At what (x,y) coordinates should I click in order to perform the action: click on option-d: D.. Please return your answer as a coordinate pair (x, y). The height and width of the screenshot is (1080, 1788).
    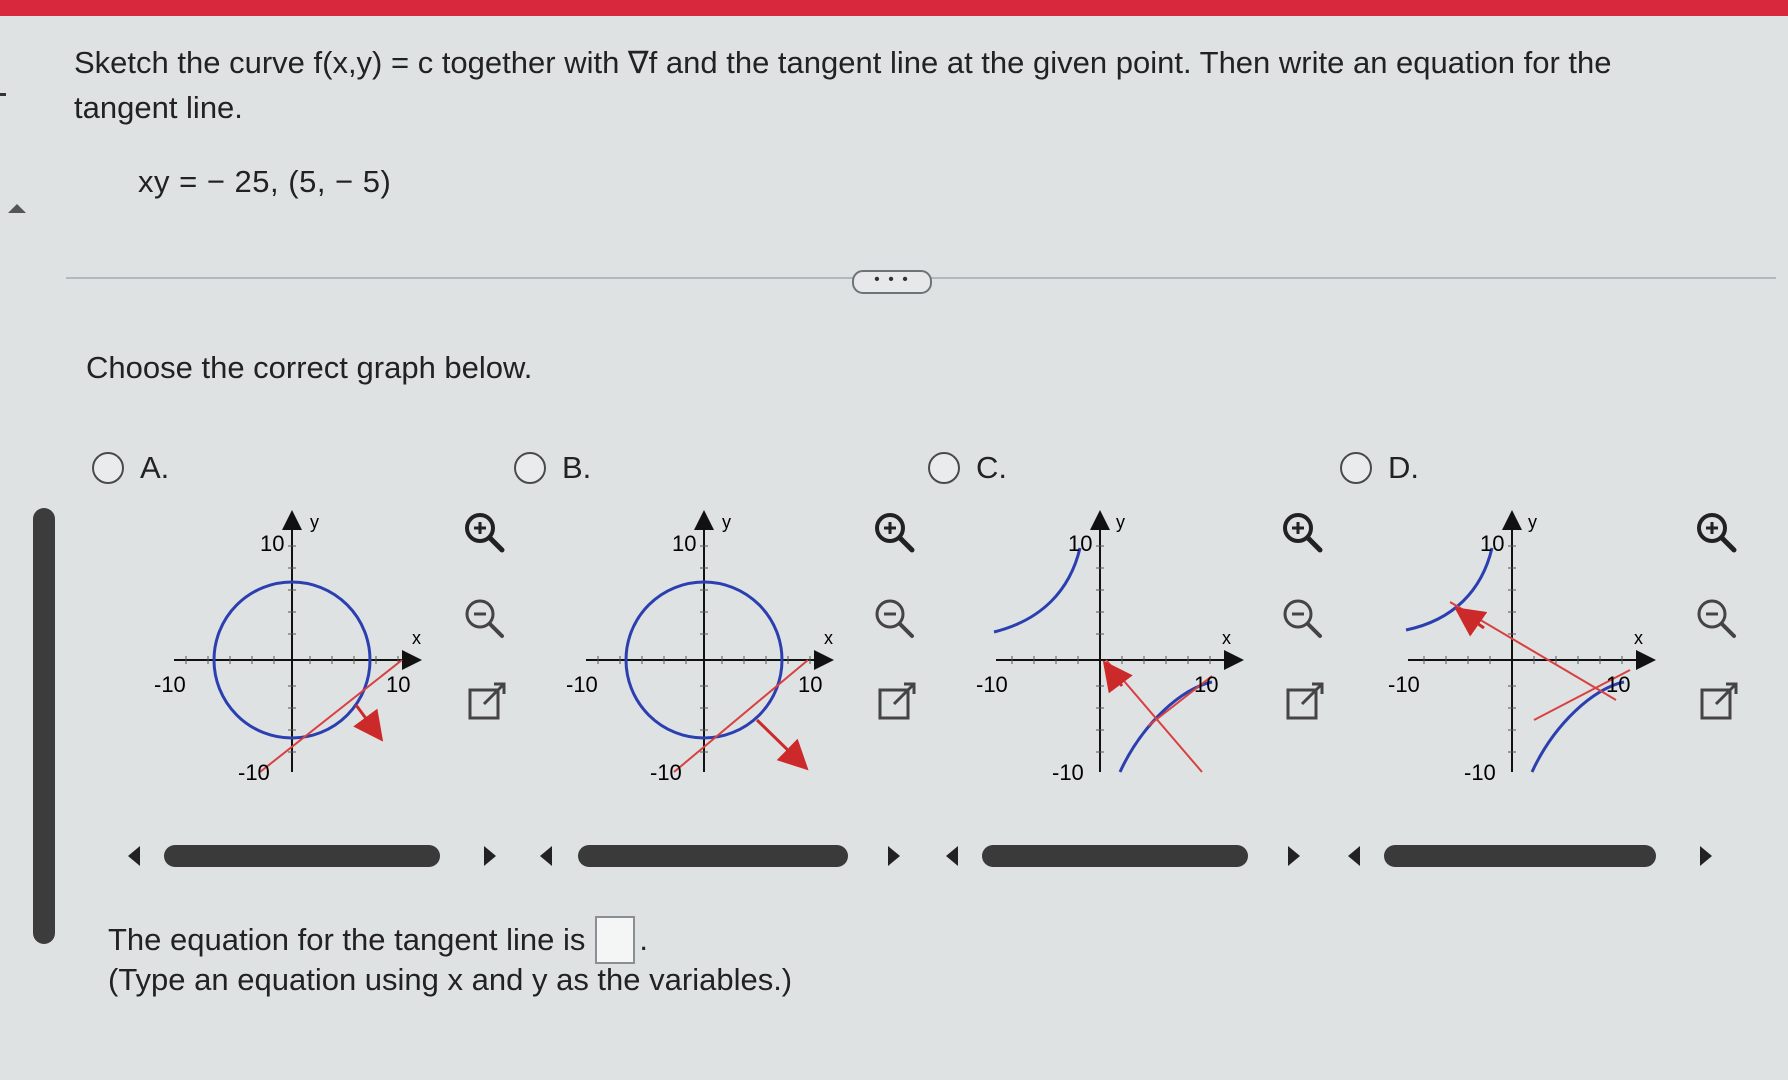
    Looking at the image, I should click on (1379, 468).